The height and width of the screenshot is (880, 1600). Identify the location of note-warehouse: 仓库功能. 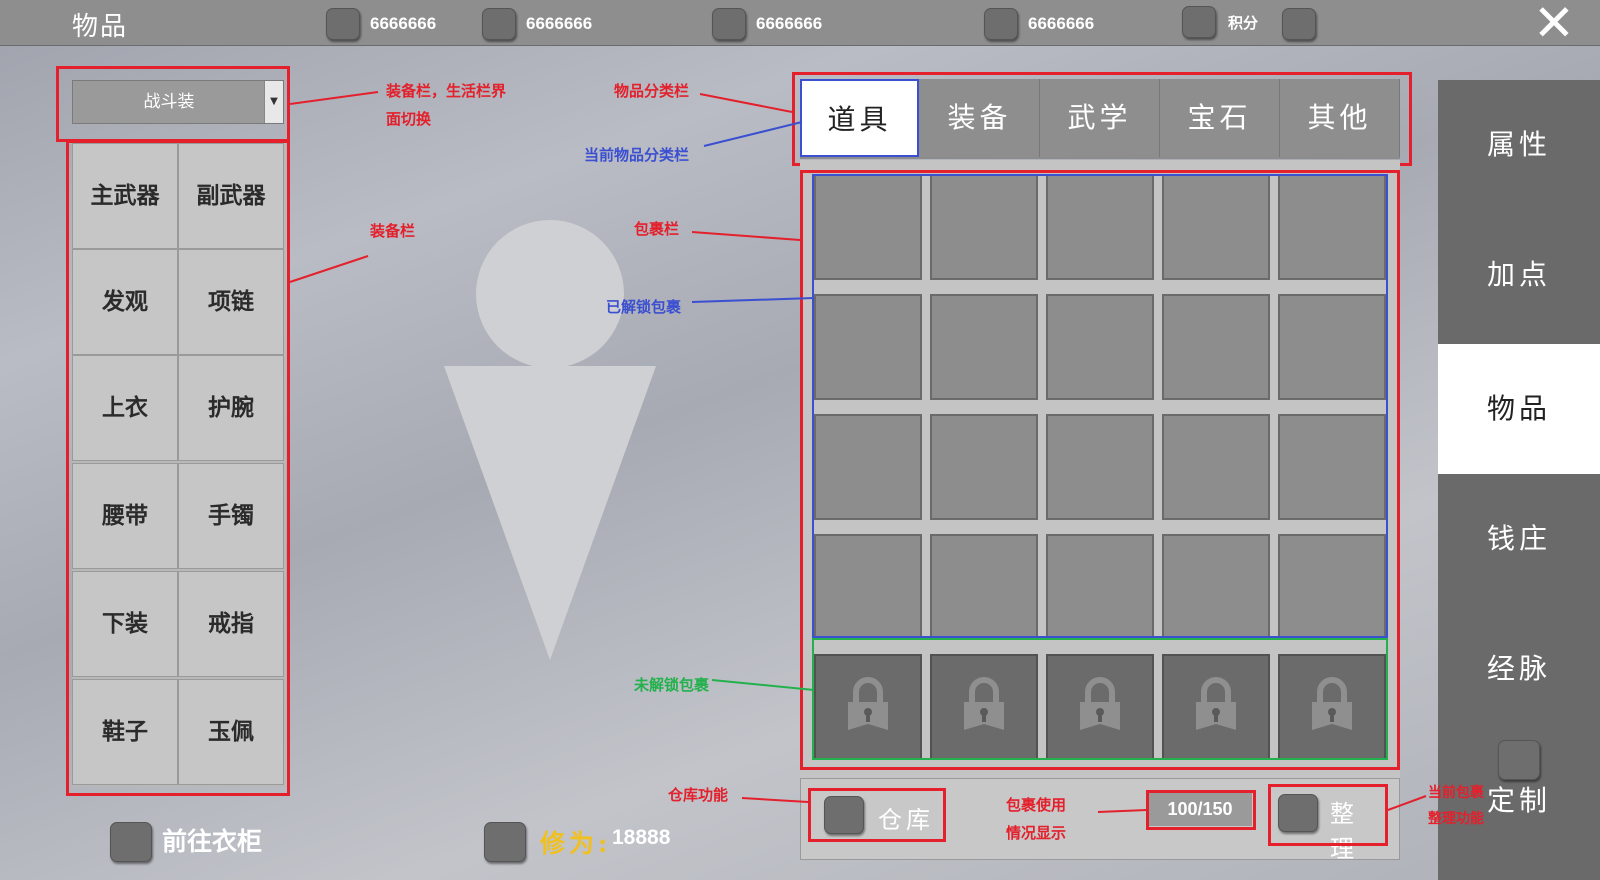
(698, 795).